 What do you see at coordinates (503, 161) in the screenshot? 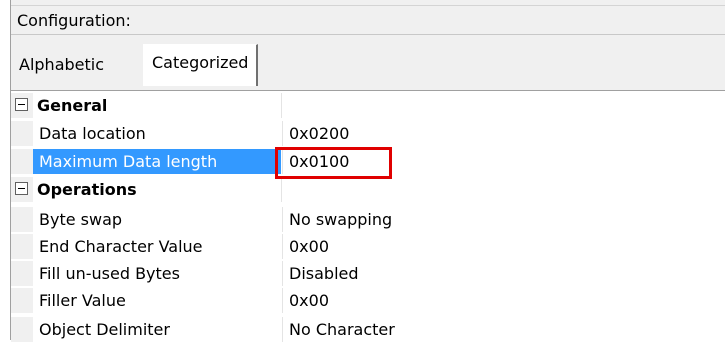
I see `property-value: 0x0100` at bounding box center [503, 161].